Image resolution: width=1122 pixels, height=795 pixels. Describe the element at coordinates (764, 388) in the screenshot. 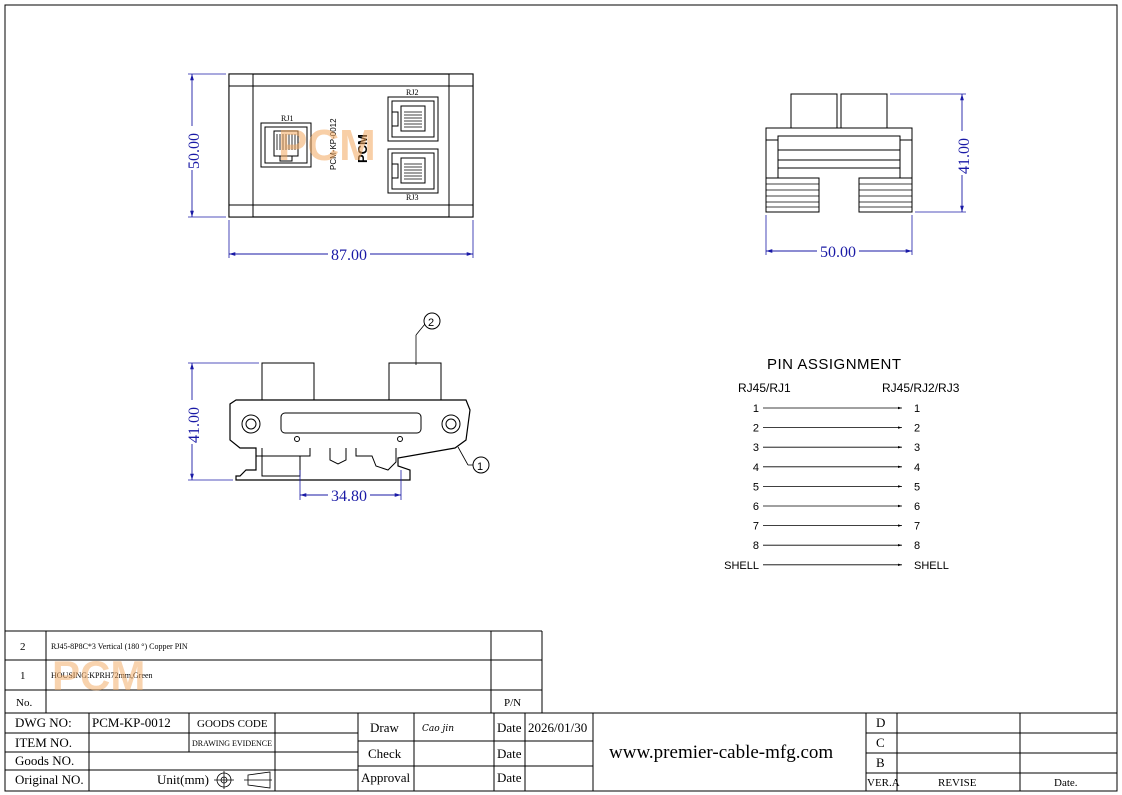

I see `pin-left-header: RJ45/RJ1` at that location.